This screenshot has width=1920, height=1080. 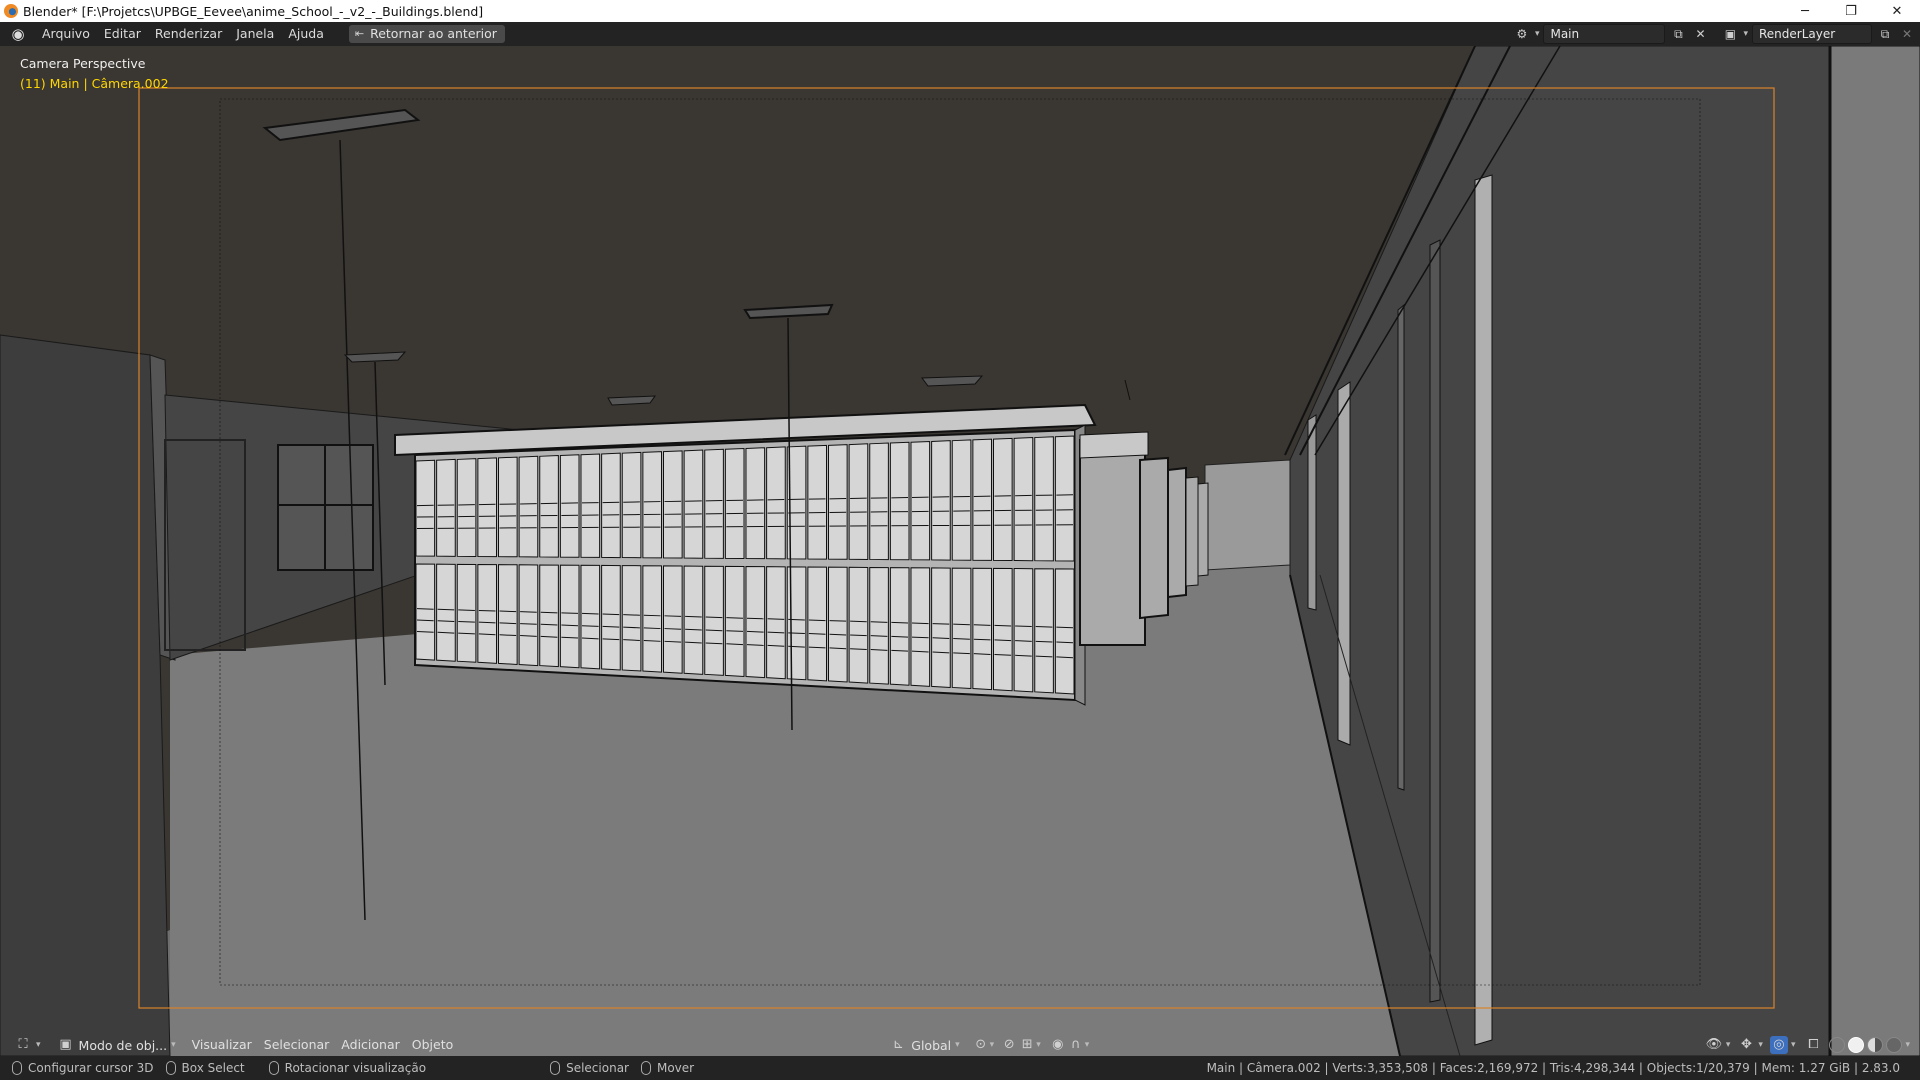 What do you see at coordinates (1778, 1045) in the screenshot?
I see `overlays-icon: ◎` at bounding box center [1778, 1045].